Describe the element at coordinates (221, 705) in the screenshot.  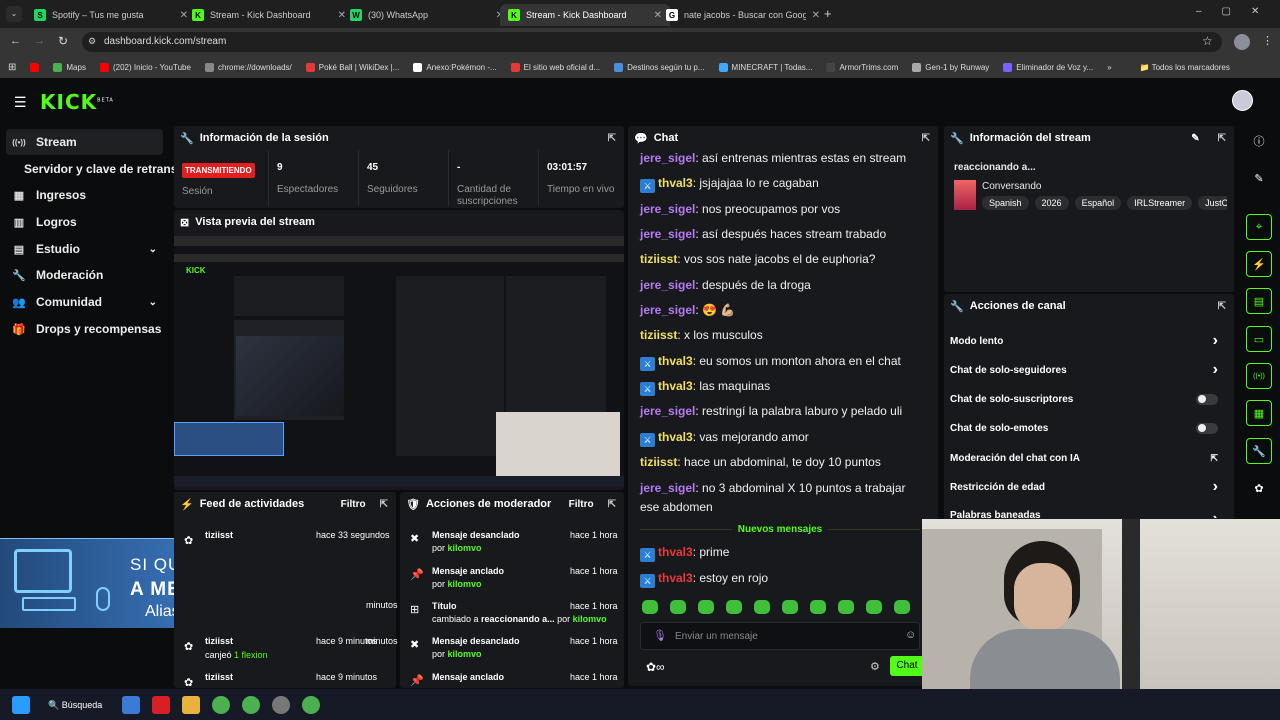
I see `chrome-icon` at that location.